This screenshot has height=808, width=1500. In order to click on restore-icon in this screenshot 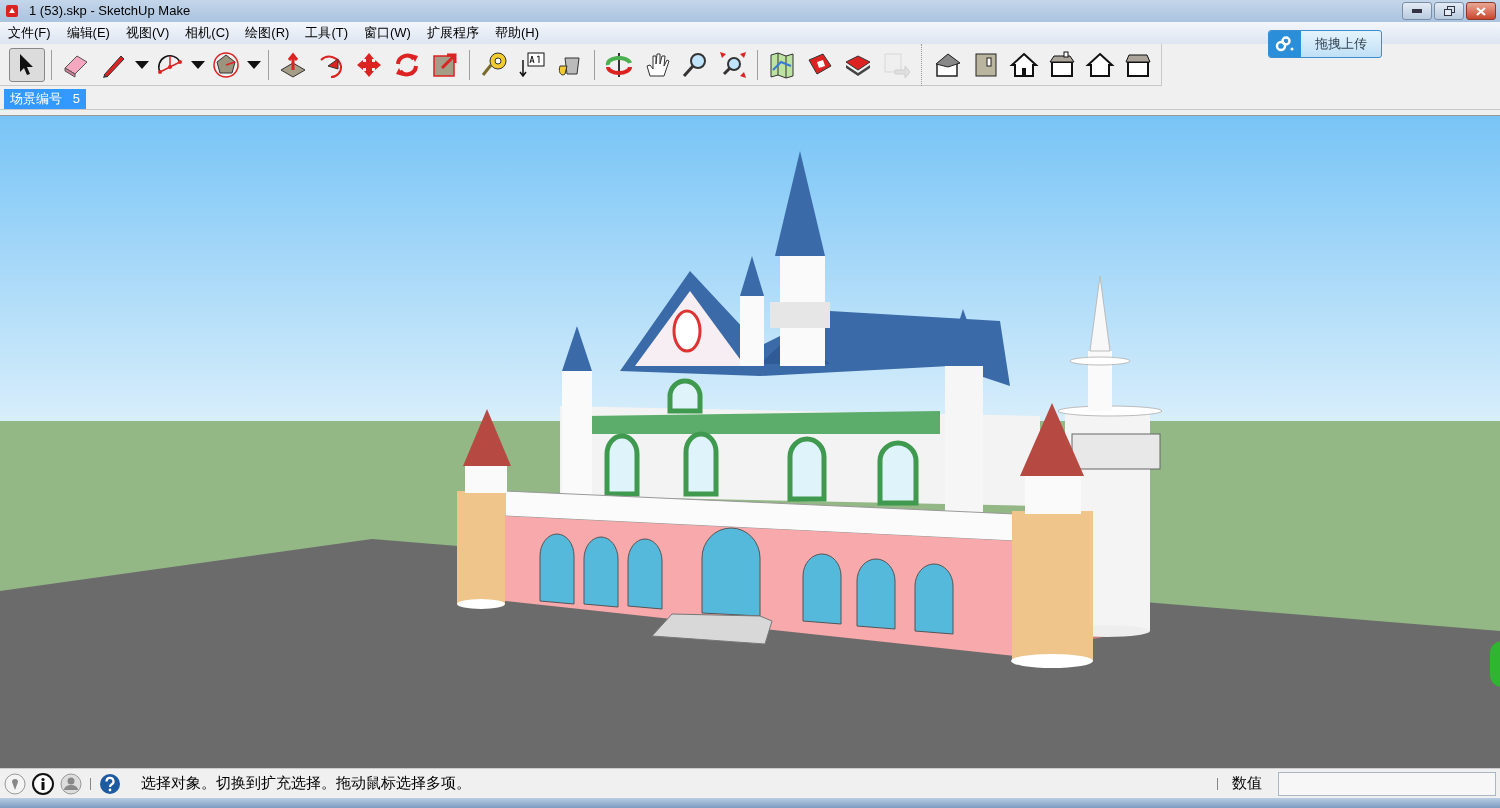, I will do `click(1449, 11)`.